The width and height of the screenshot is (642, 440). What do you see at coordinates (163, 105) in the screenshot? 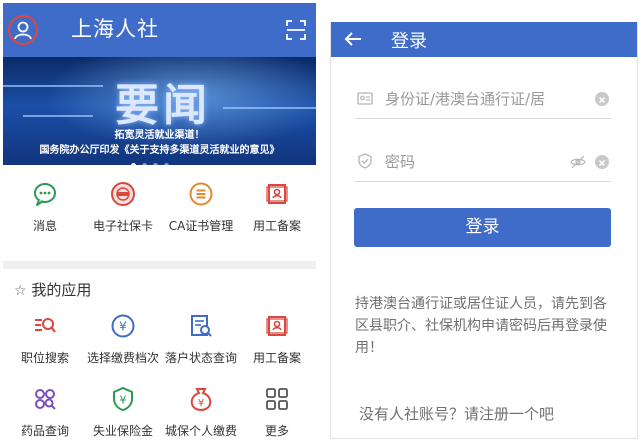
I see `banner-headline: 要闻` at bounding box center [163, 105].